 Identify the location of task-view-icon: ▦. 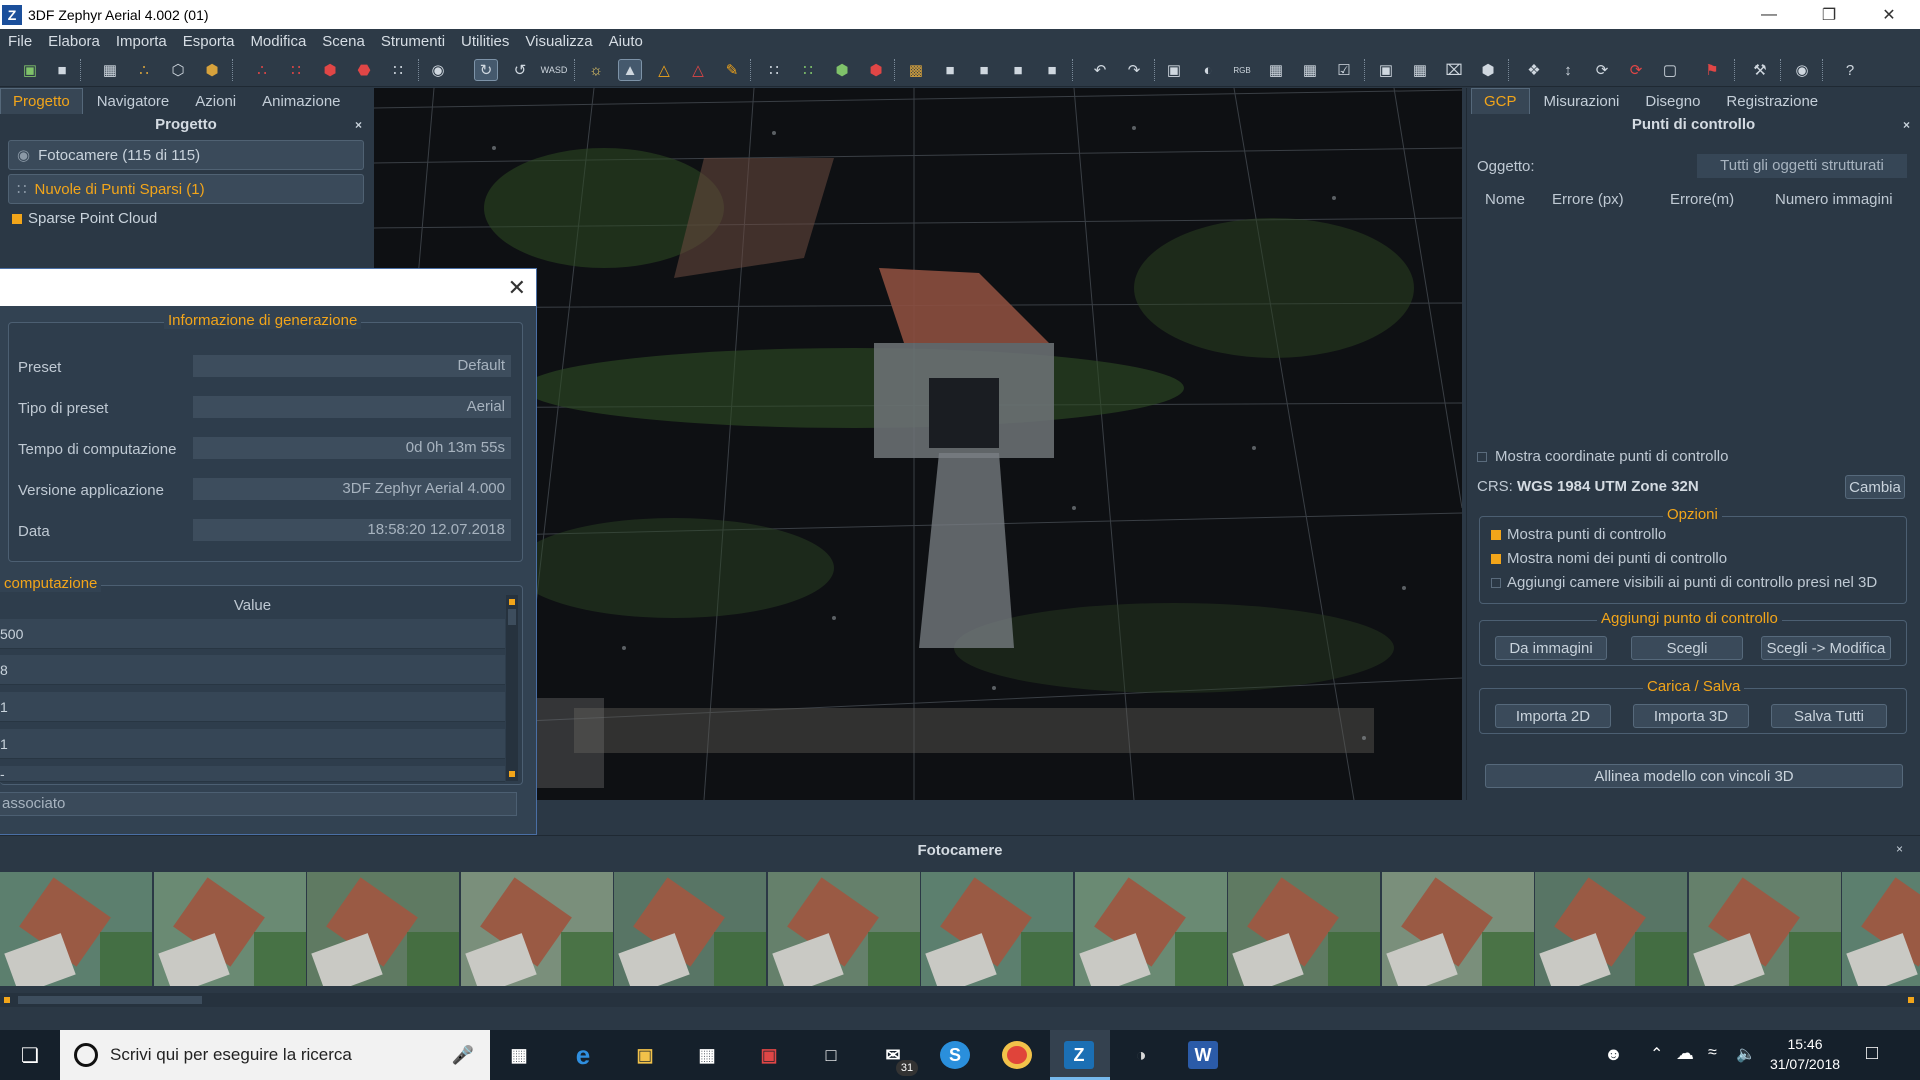
(519, 1055).